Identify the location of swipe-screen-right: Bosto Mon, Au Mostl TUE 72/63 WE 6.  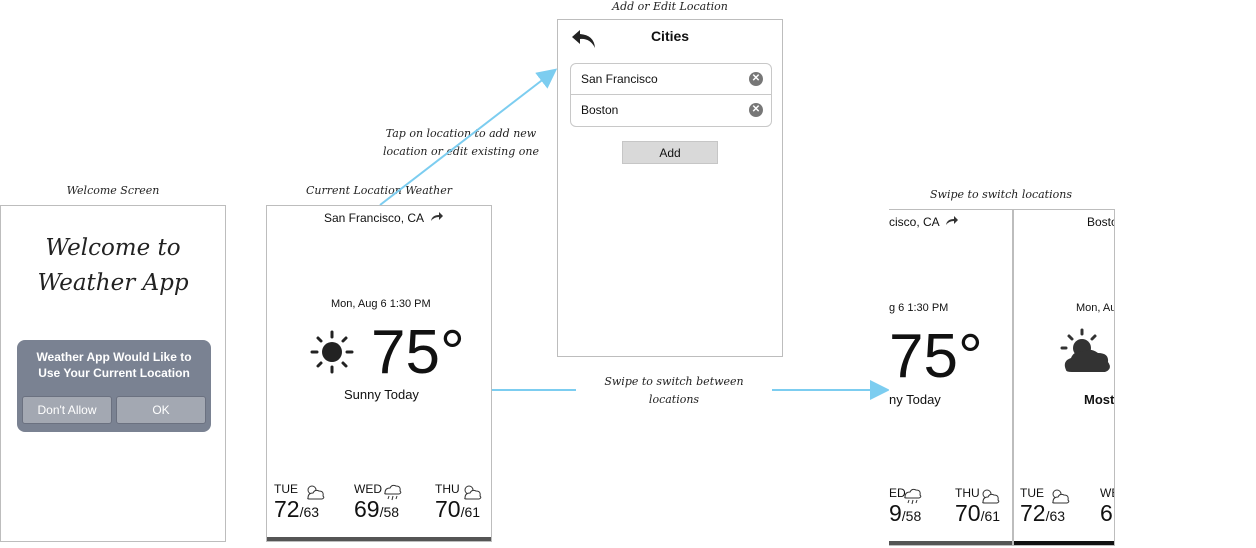
(1064, 377).